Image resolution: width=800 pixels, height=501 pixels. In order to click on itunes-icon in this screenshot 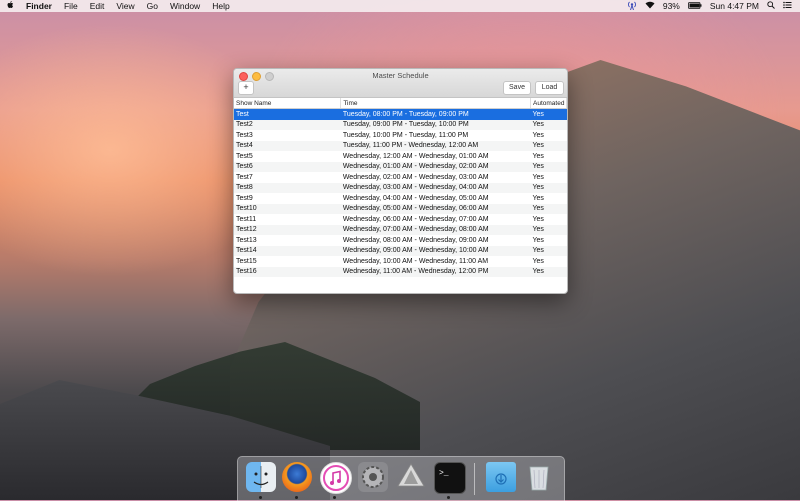, I will do `click(336, 478)`.